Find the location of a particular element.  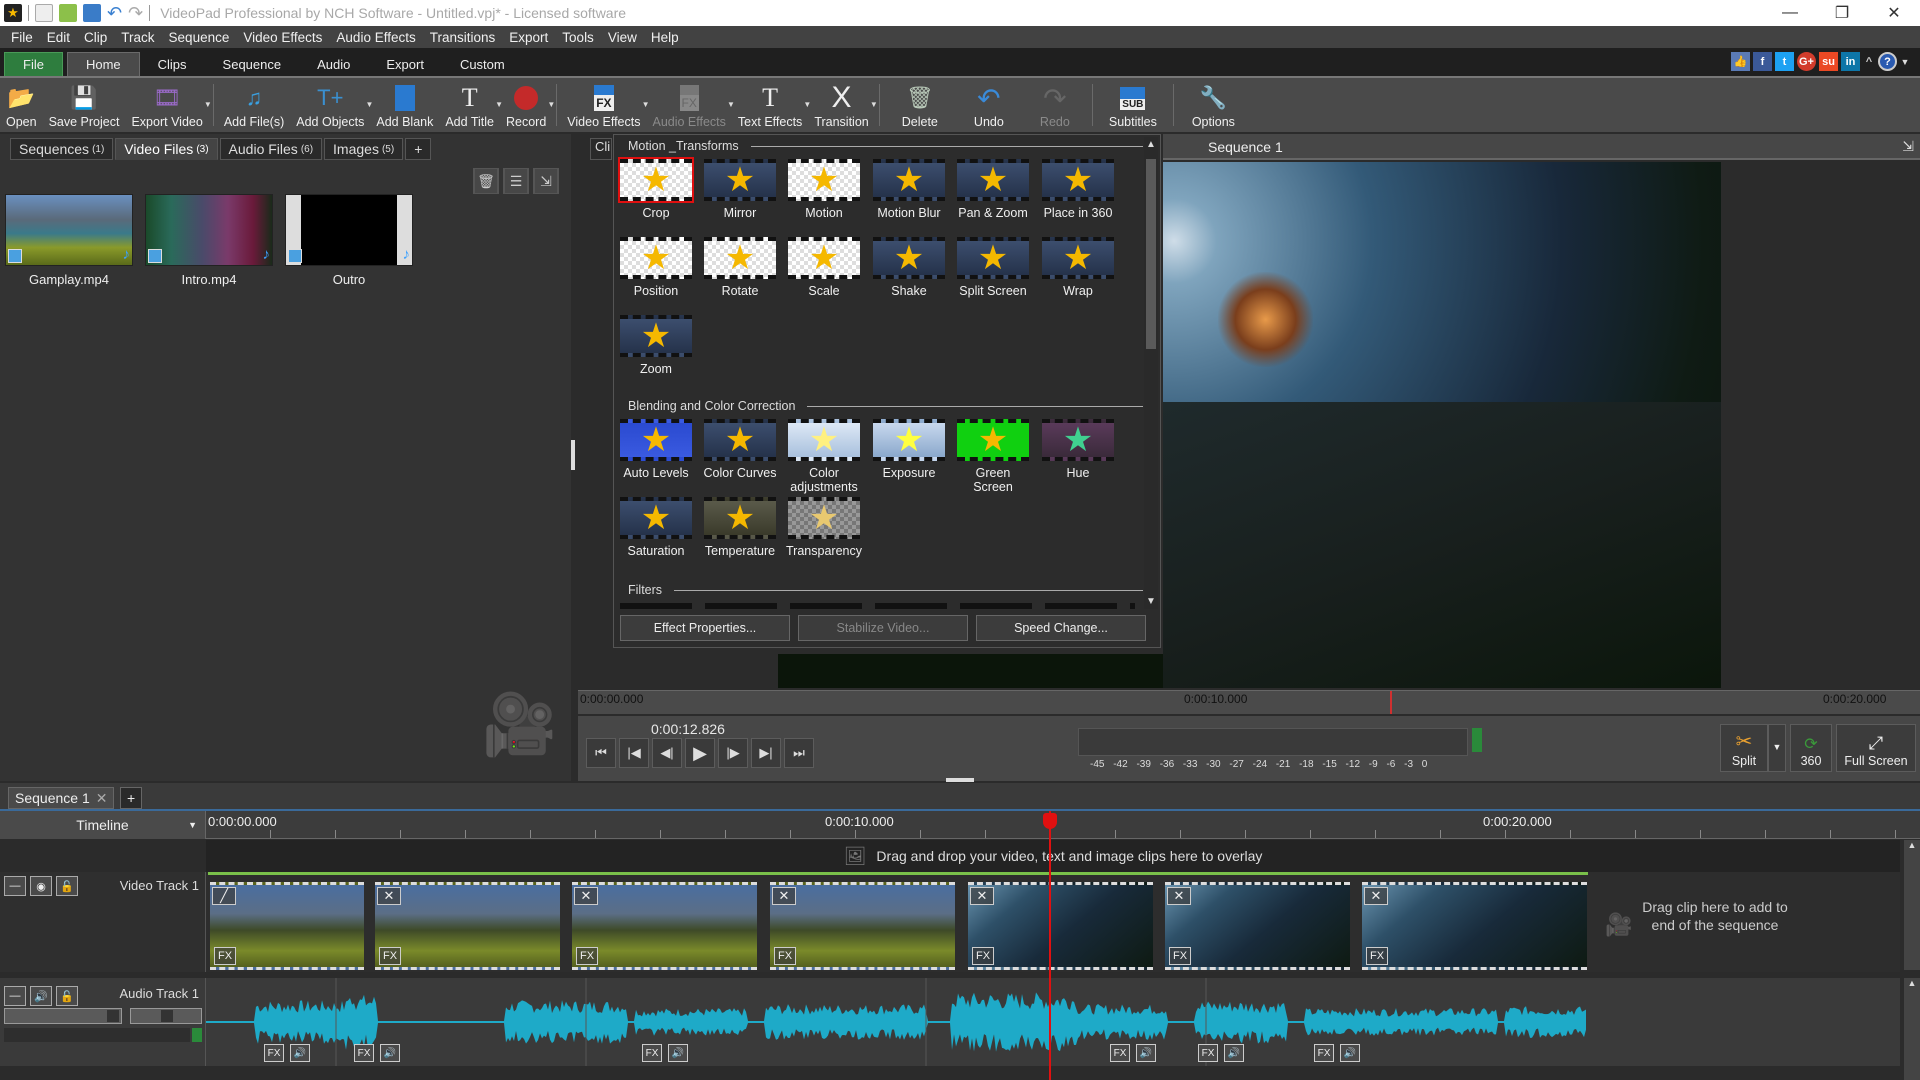

effect-wrap: ★ Wrap is located at coordinates (1078, 267).